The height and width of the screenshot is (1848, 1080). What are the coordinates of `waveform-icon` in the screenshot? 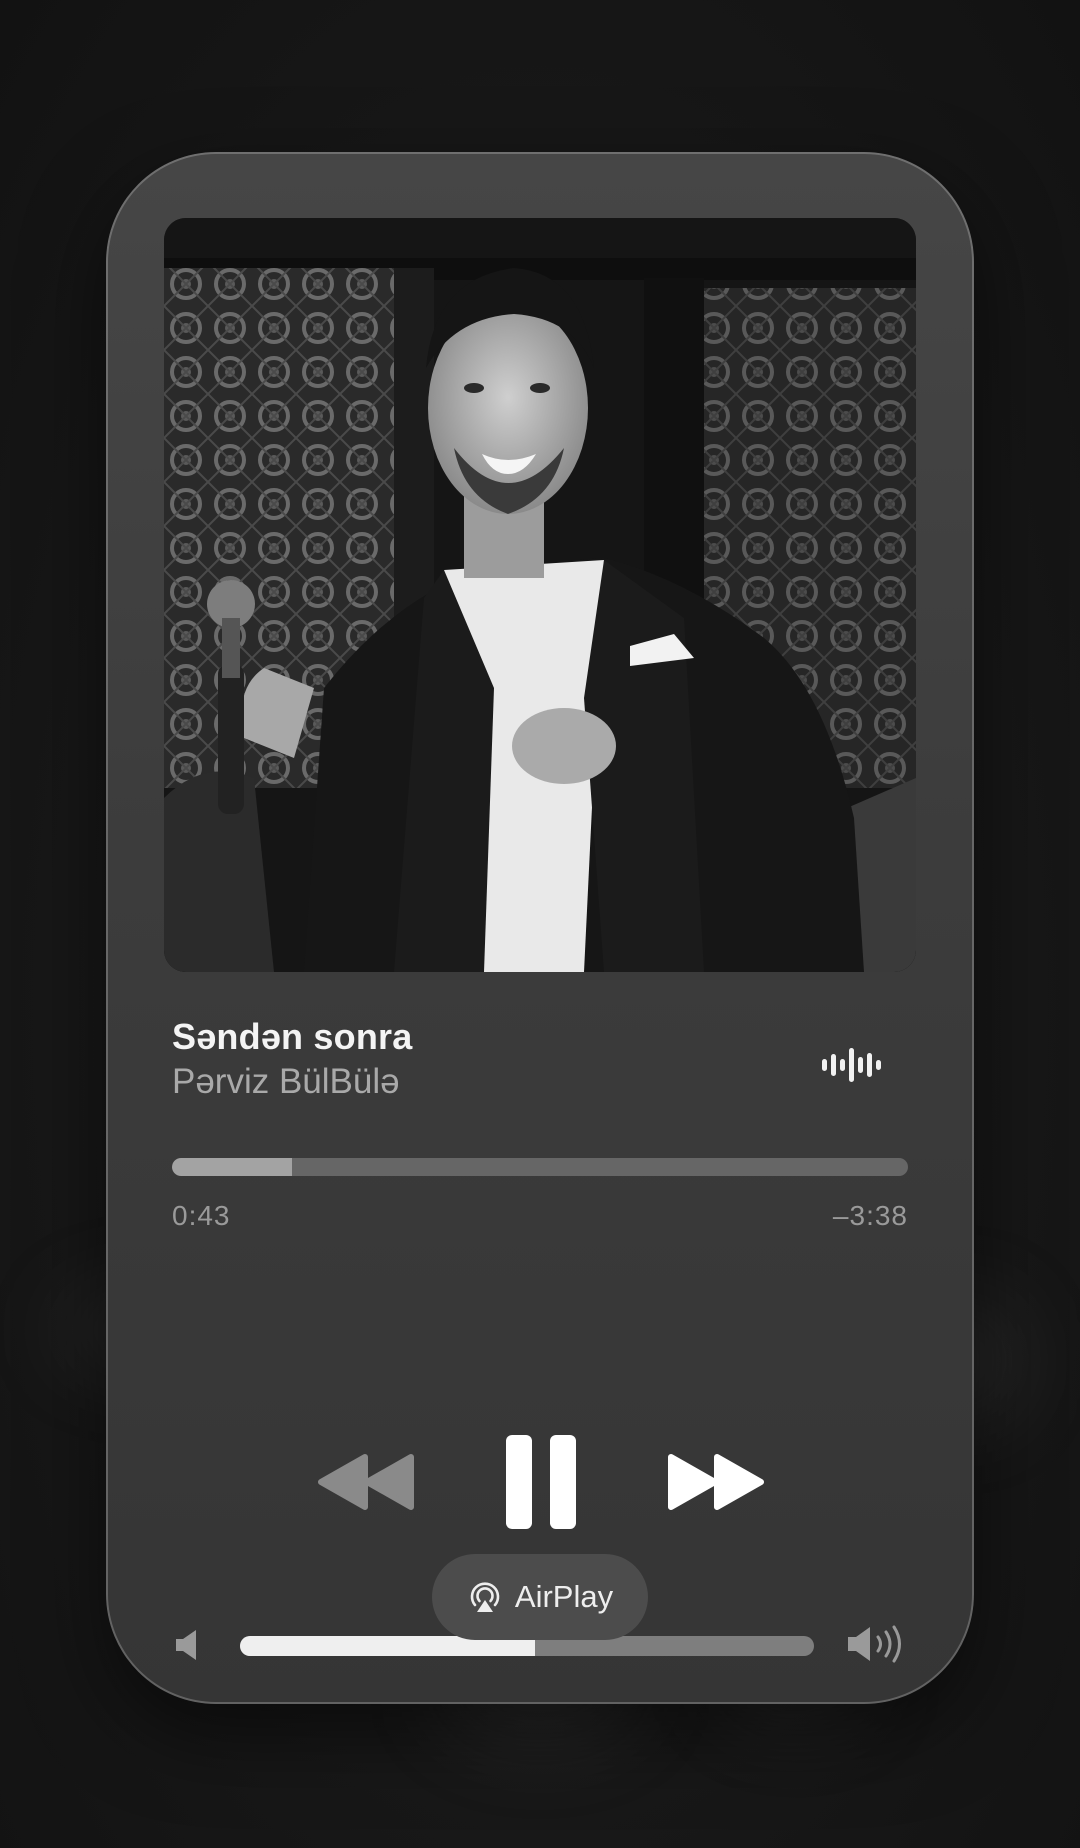 It's located at (851, 1065).